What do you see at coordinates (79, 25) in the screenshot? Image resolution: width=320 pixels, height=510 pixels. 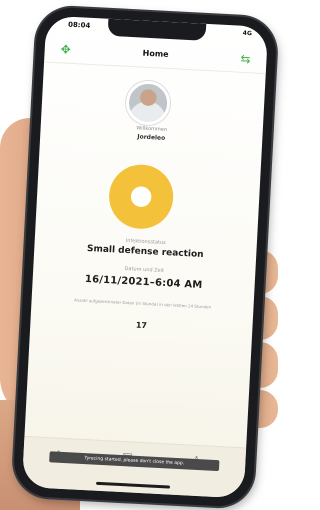 I see `status-time: 08:04` at bounding box center [79, 25].